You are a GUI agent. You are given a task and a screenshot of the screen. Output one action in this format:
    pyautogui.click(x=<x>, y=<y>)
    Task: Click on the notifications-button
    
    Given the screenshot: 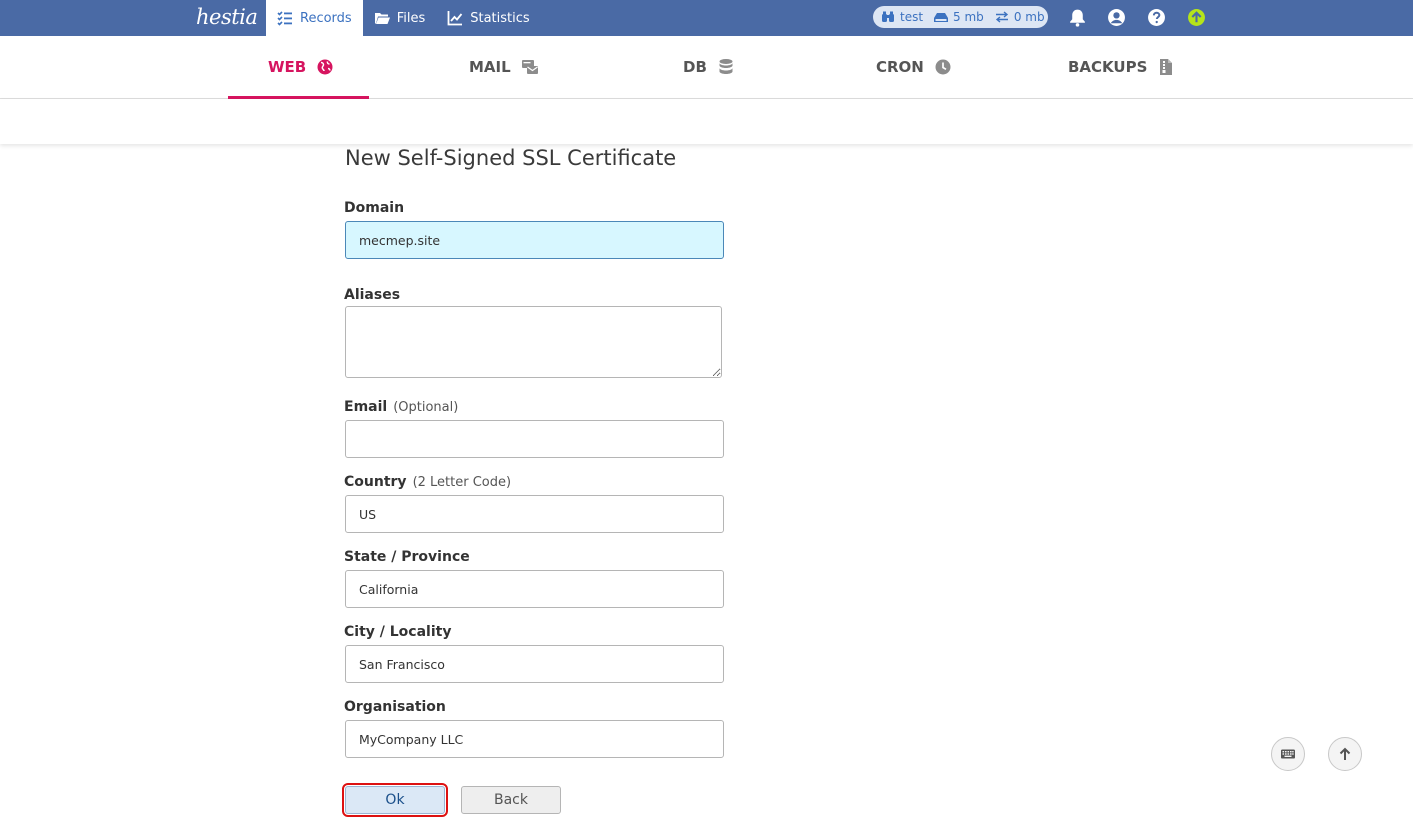 What is the action you would take?
    pyautogui.click(x=1077, y=17)
    